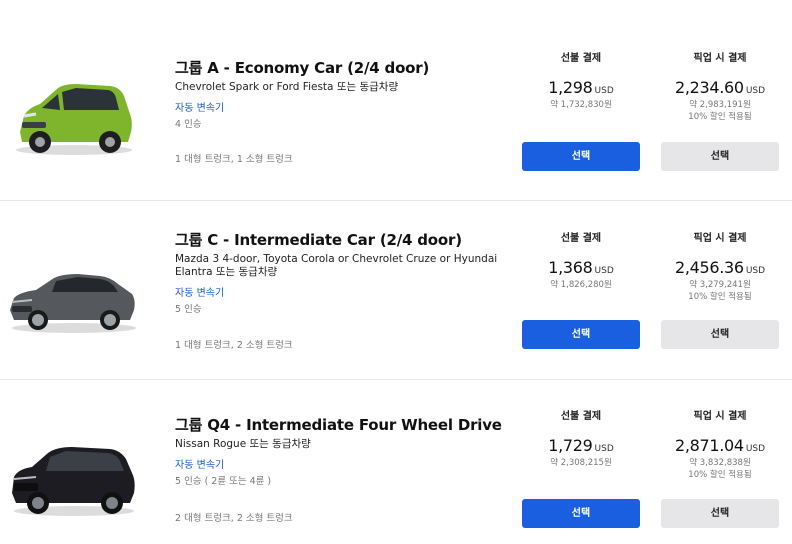 This screenshot has height=544, width=792. I want to click on krw-approx: 약 3,279,241원, so click(720, 285).